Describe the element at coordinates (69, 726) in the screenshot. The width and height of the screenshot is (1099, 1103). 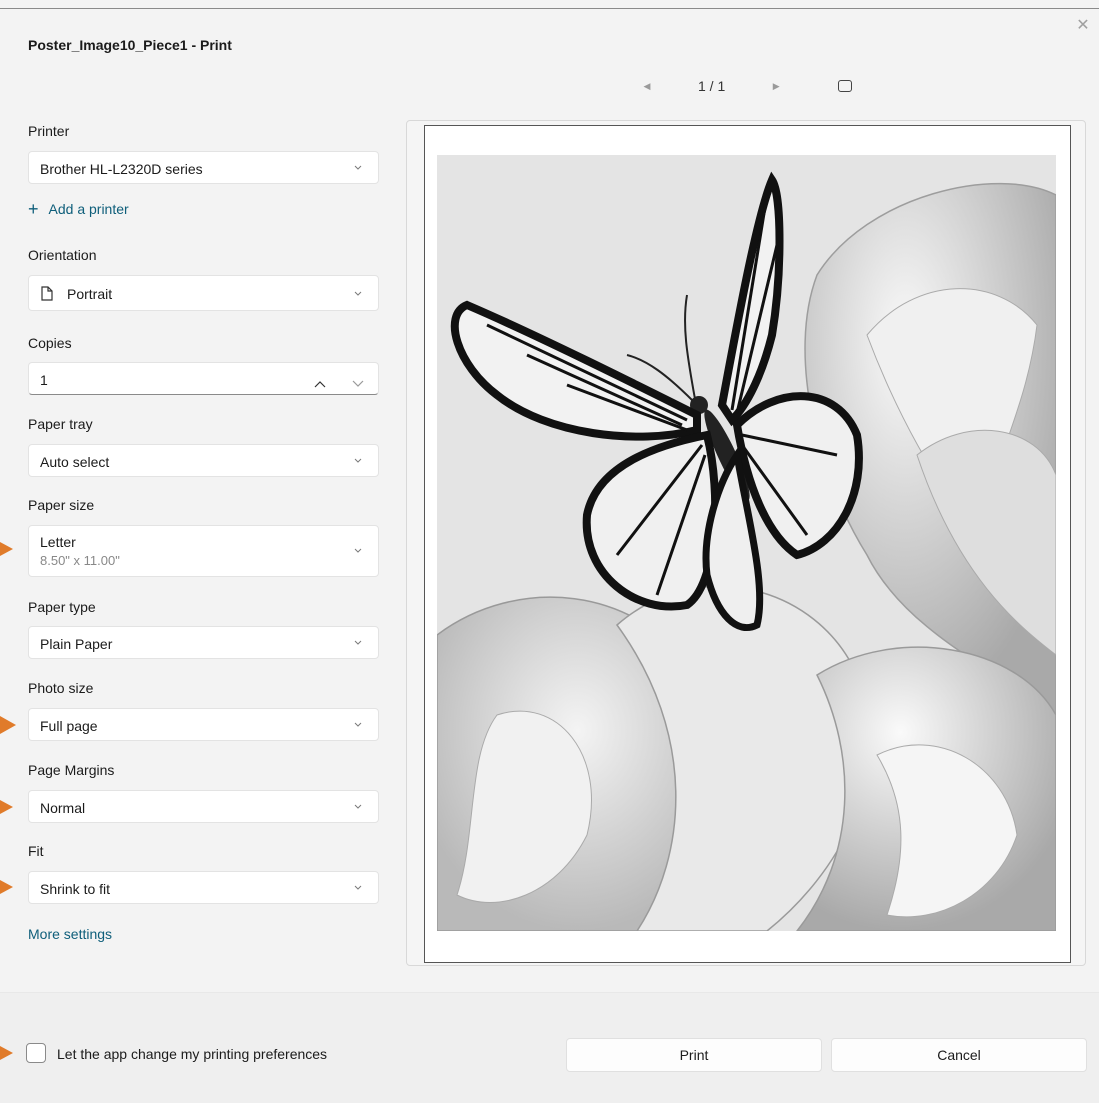
I see `photo-size-value: Full page` at that location.